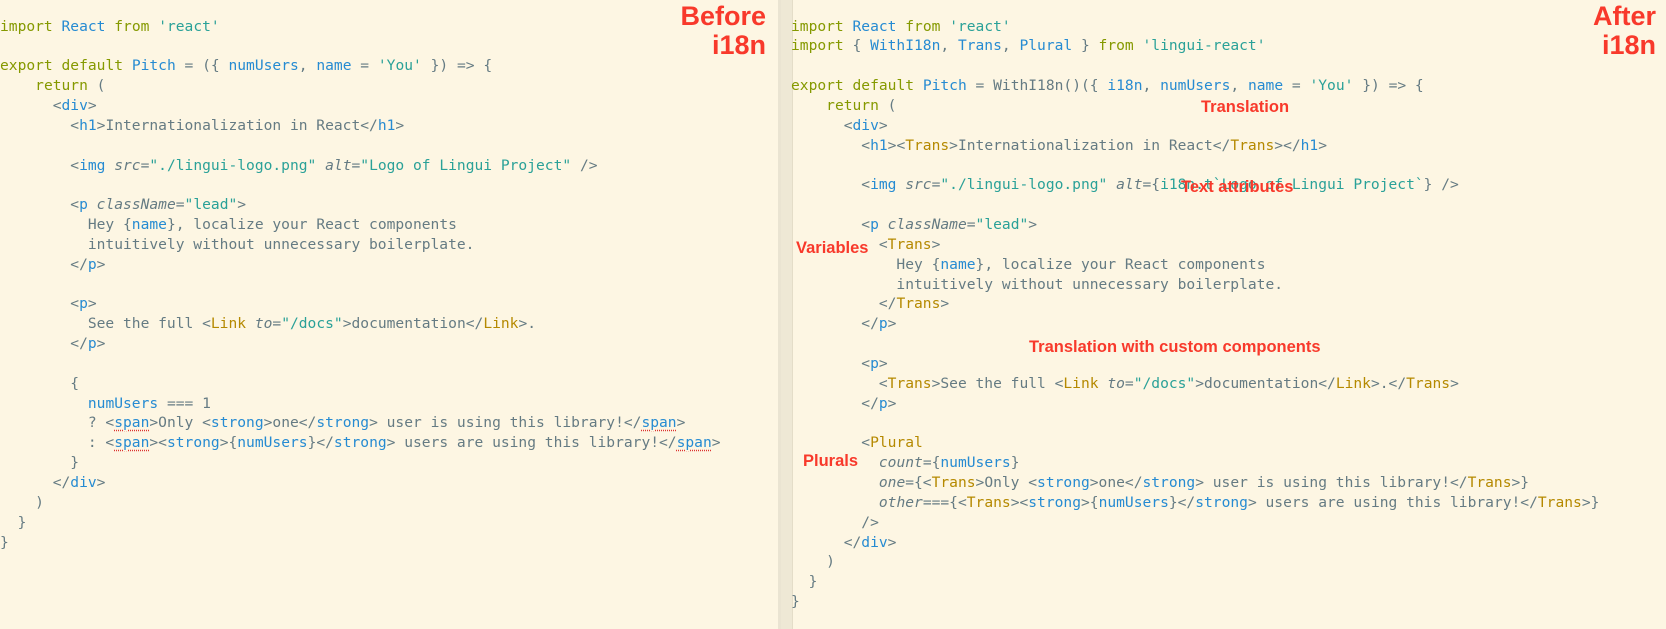 This screenshot has height=629, width=1666. What do you see at coordinates (1628, 45) in the screenshot?
I see `after-title-line2: i18n` at bounding box center [1628, 45].